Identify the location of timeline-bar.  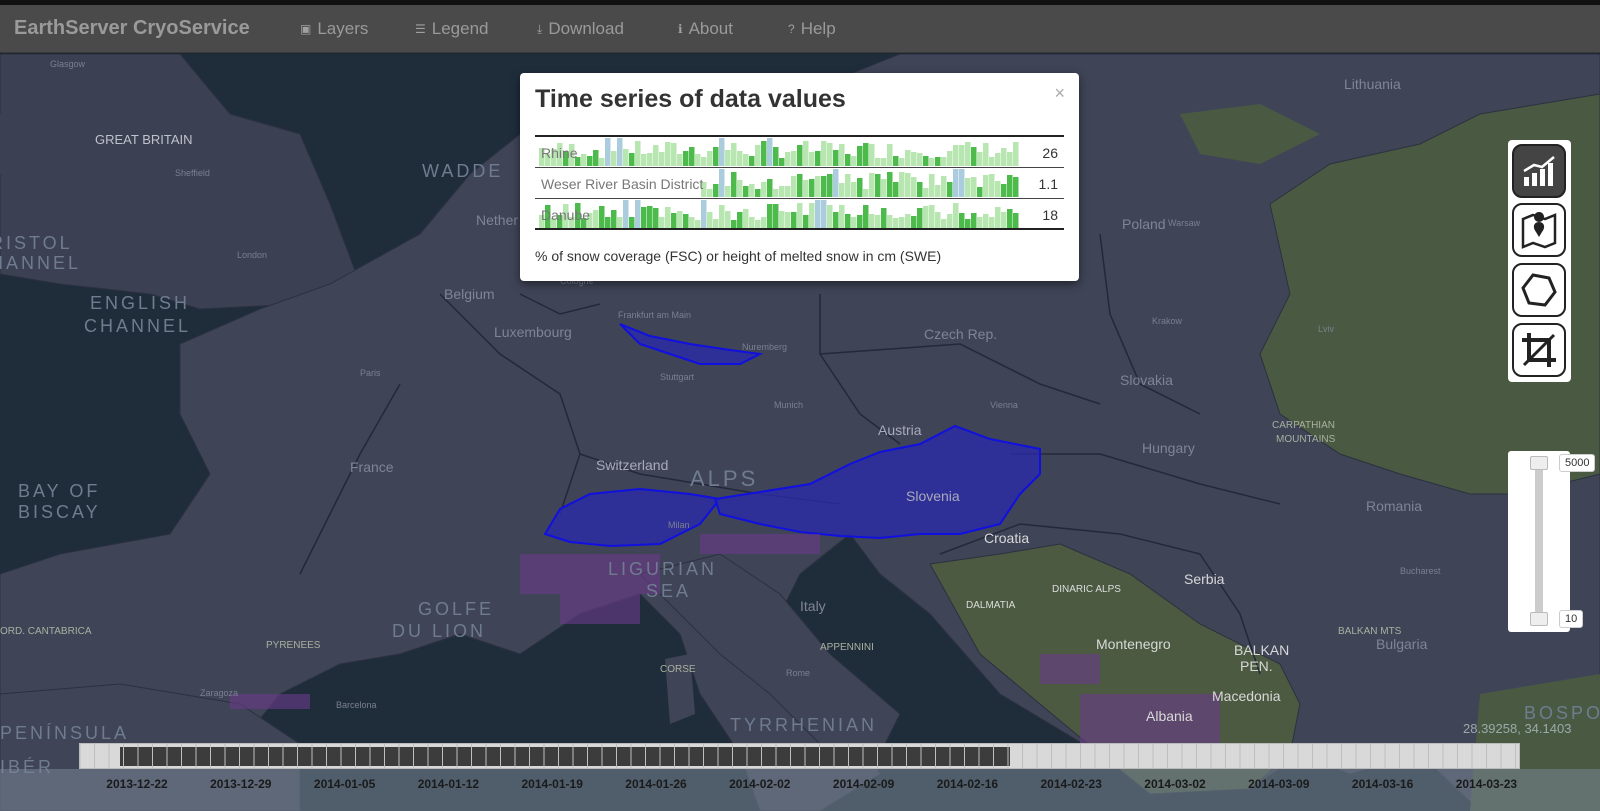
(799, 756).